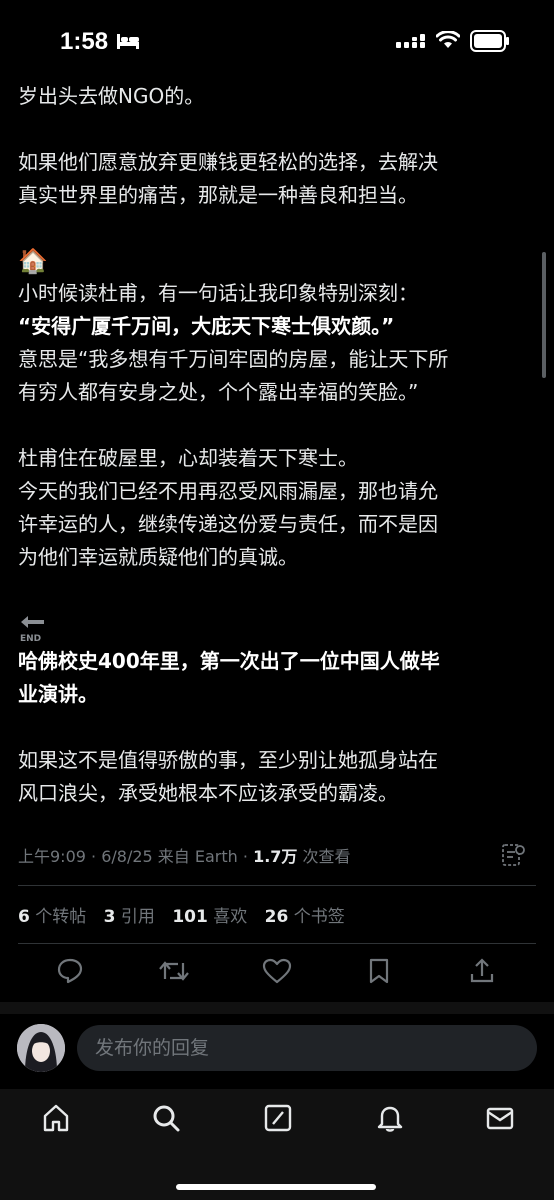  I want to click on grok-icon, so click(278, 1118).